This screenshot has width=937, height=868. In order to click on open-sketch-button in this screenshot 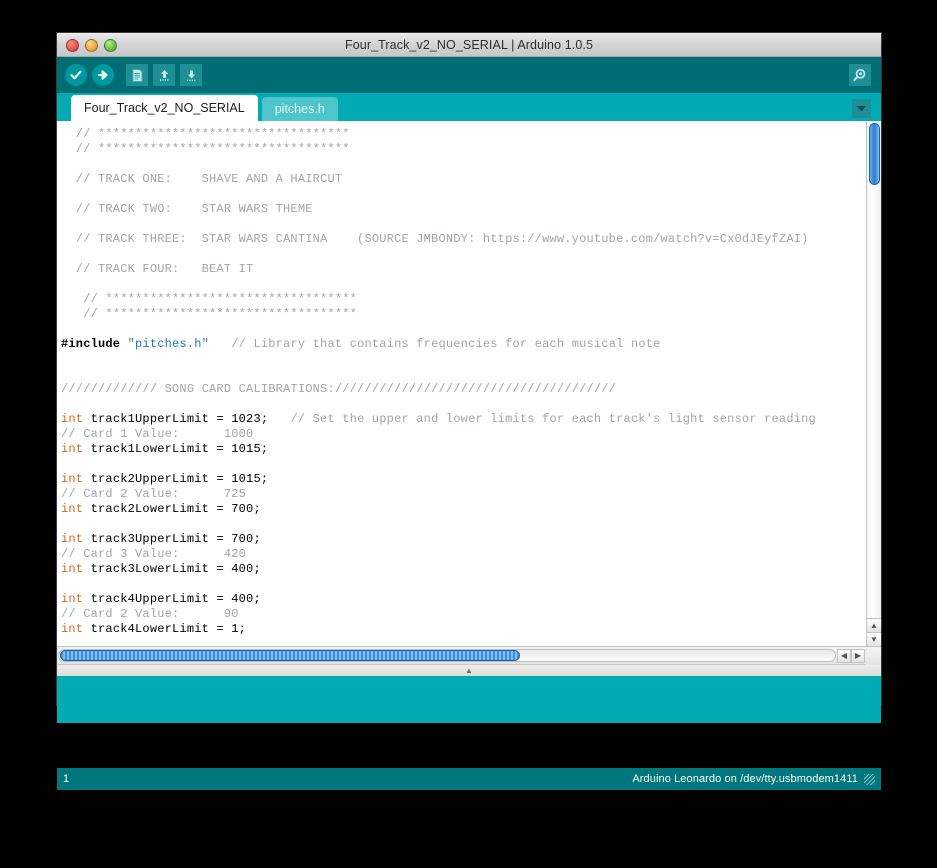, I will do `click(164, 75)`.